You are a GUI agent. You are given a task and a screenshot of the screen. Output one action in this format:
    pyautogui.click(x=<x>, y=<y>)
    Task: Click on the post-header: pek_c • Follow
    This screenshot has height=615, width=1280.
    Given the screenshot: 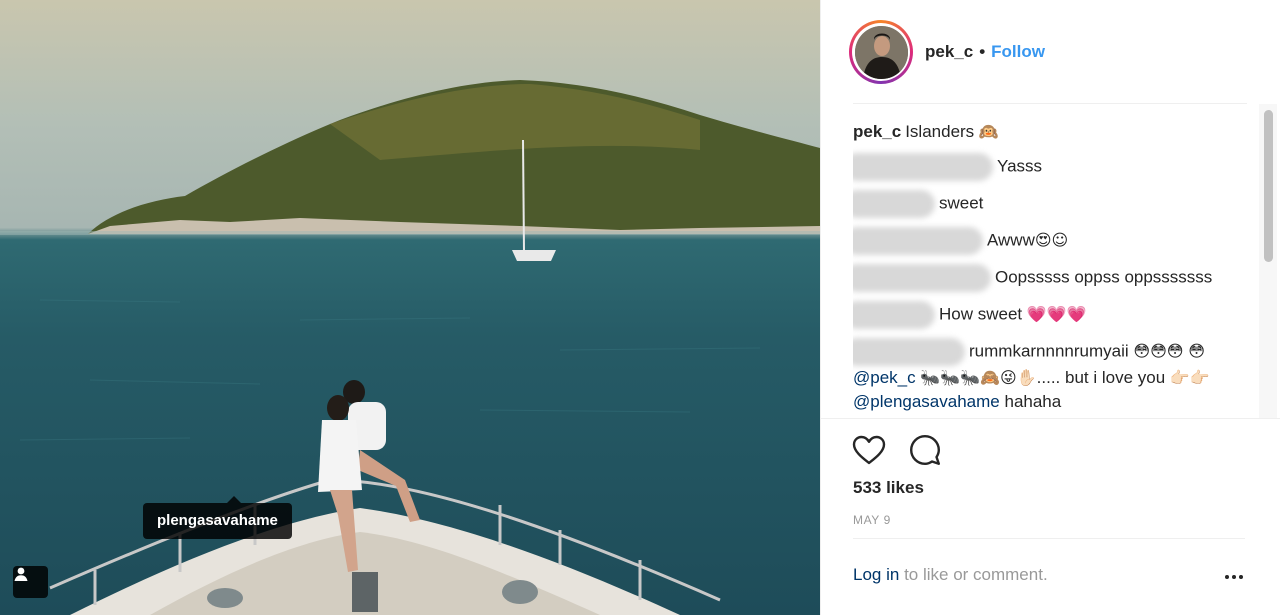 What is the action you would take?
    pyautogui.click(x=1050, y=52)
    